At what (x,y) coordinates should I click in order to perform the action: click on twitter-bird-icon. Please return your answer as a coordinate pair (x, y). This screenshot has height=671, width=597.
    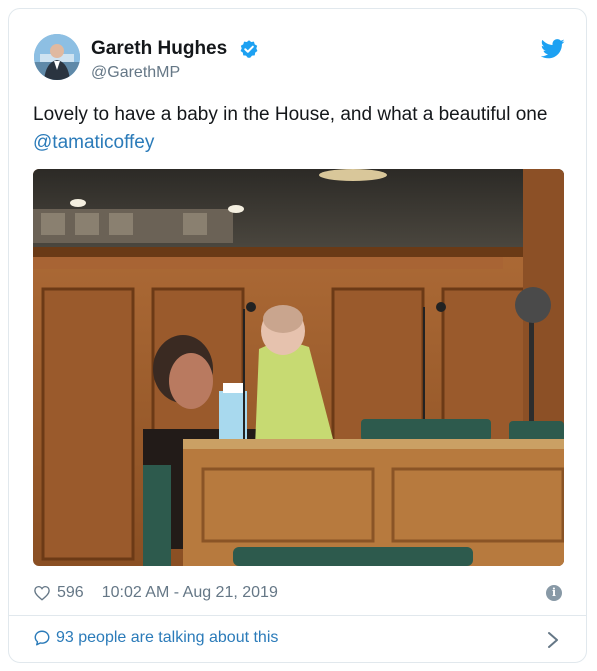
    Looking at the image, I should click on (553, 49).